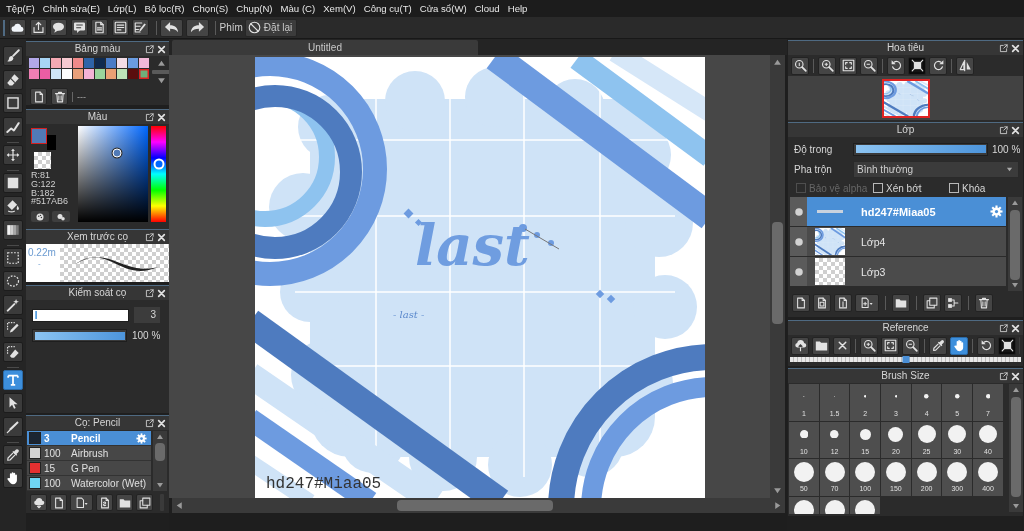  What do you see at coordinates (164, 8) in the screenshot?
I see `menu-item: Bộ lọc(R)` at bounding box center [164, 8].